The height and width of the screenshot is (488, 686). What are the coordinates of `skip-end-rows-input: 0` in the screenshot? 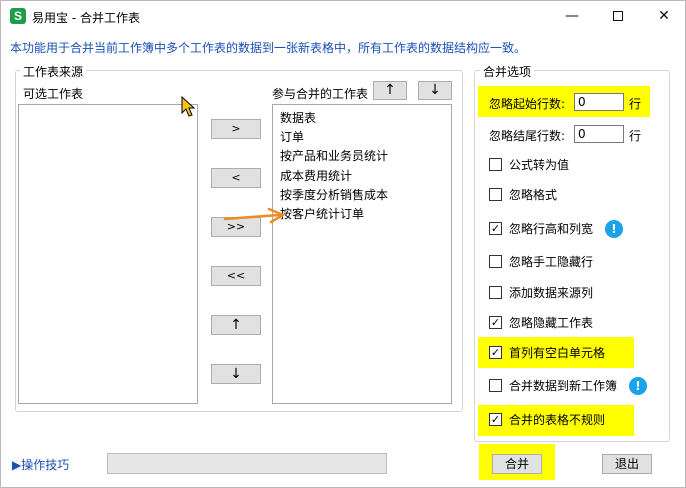 It's located at (599, 134).